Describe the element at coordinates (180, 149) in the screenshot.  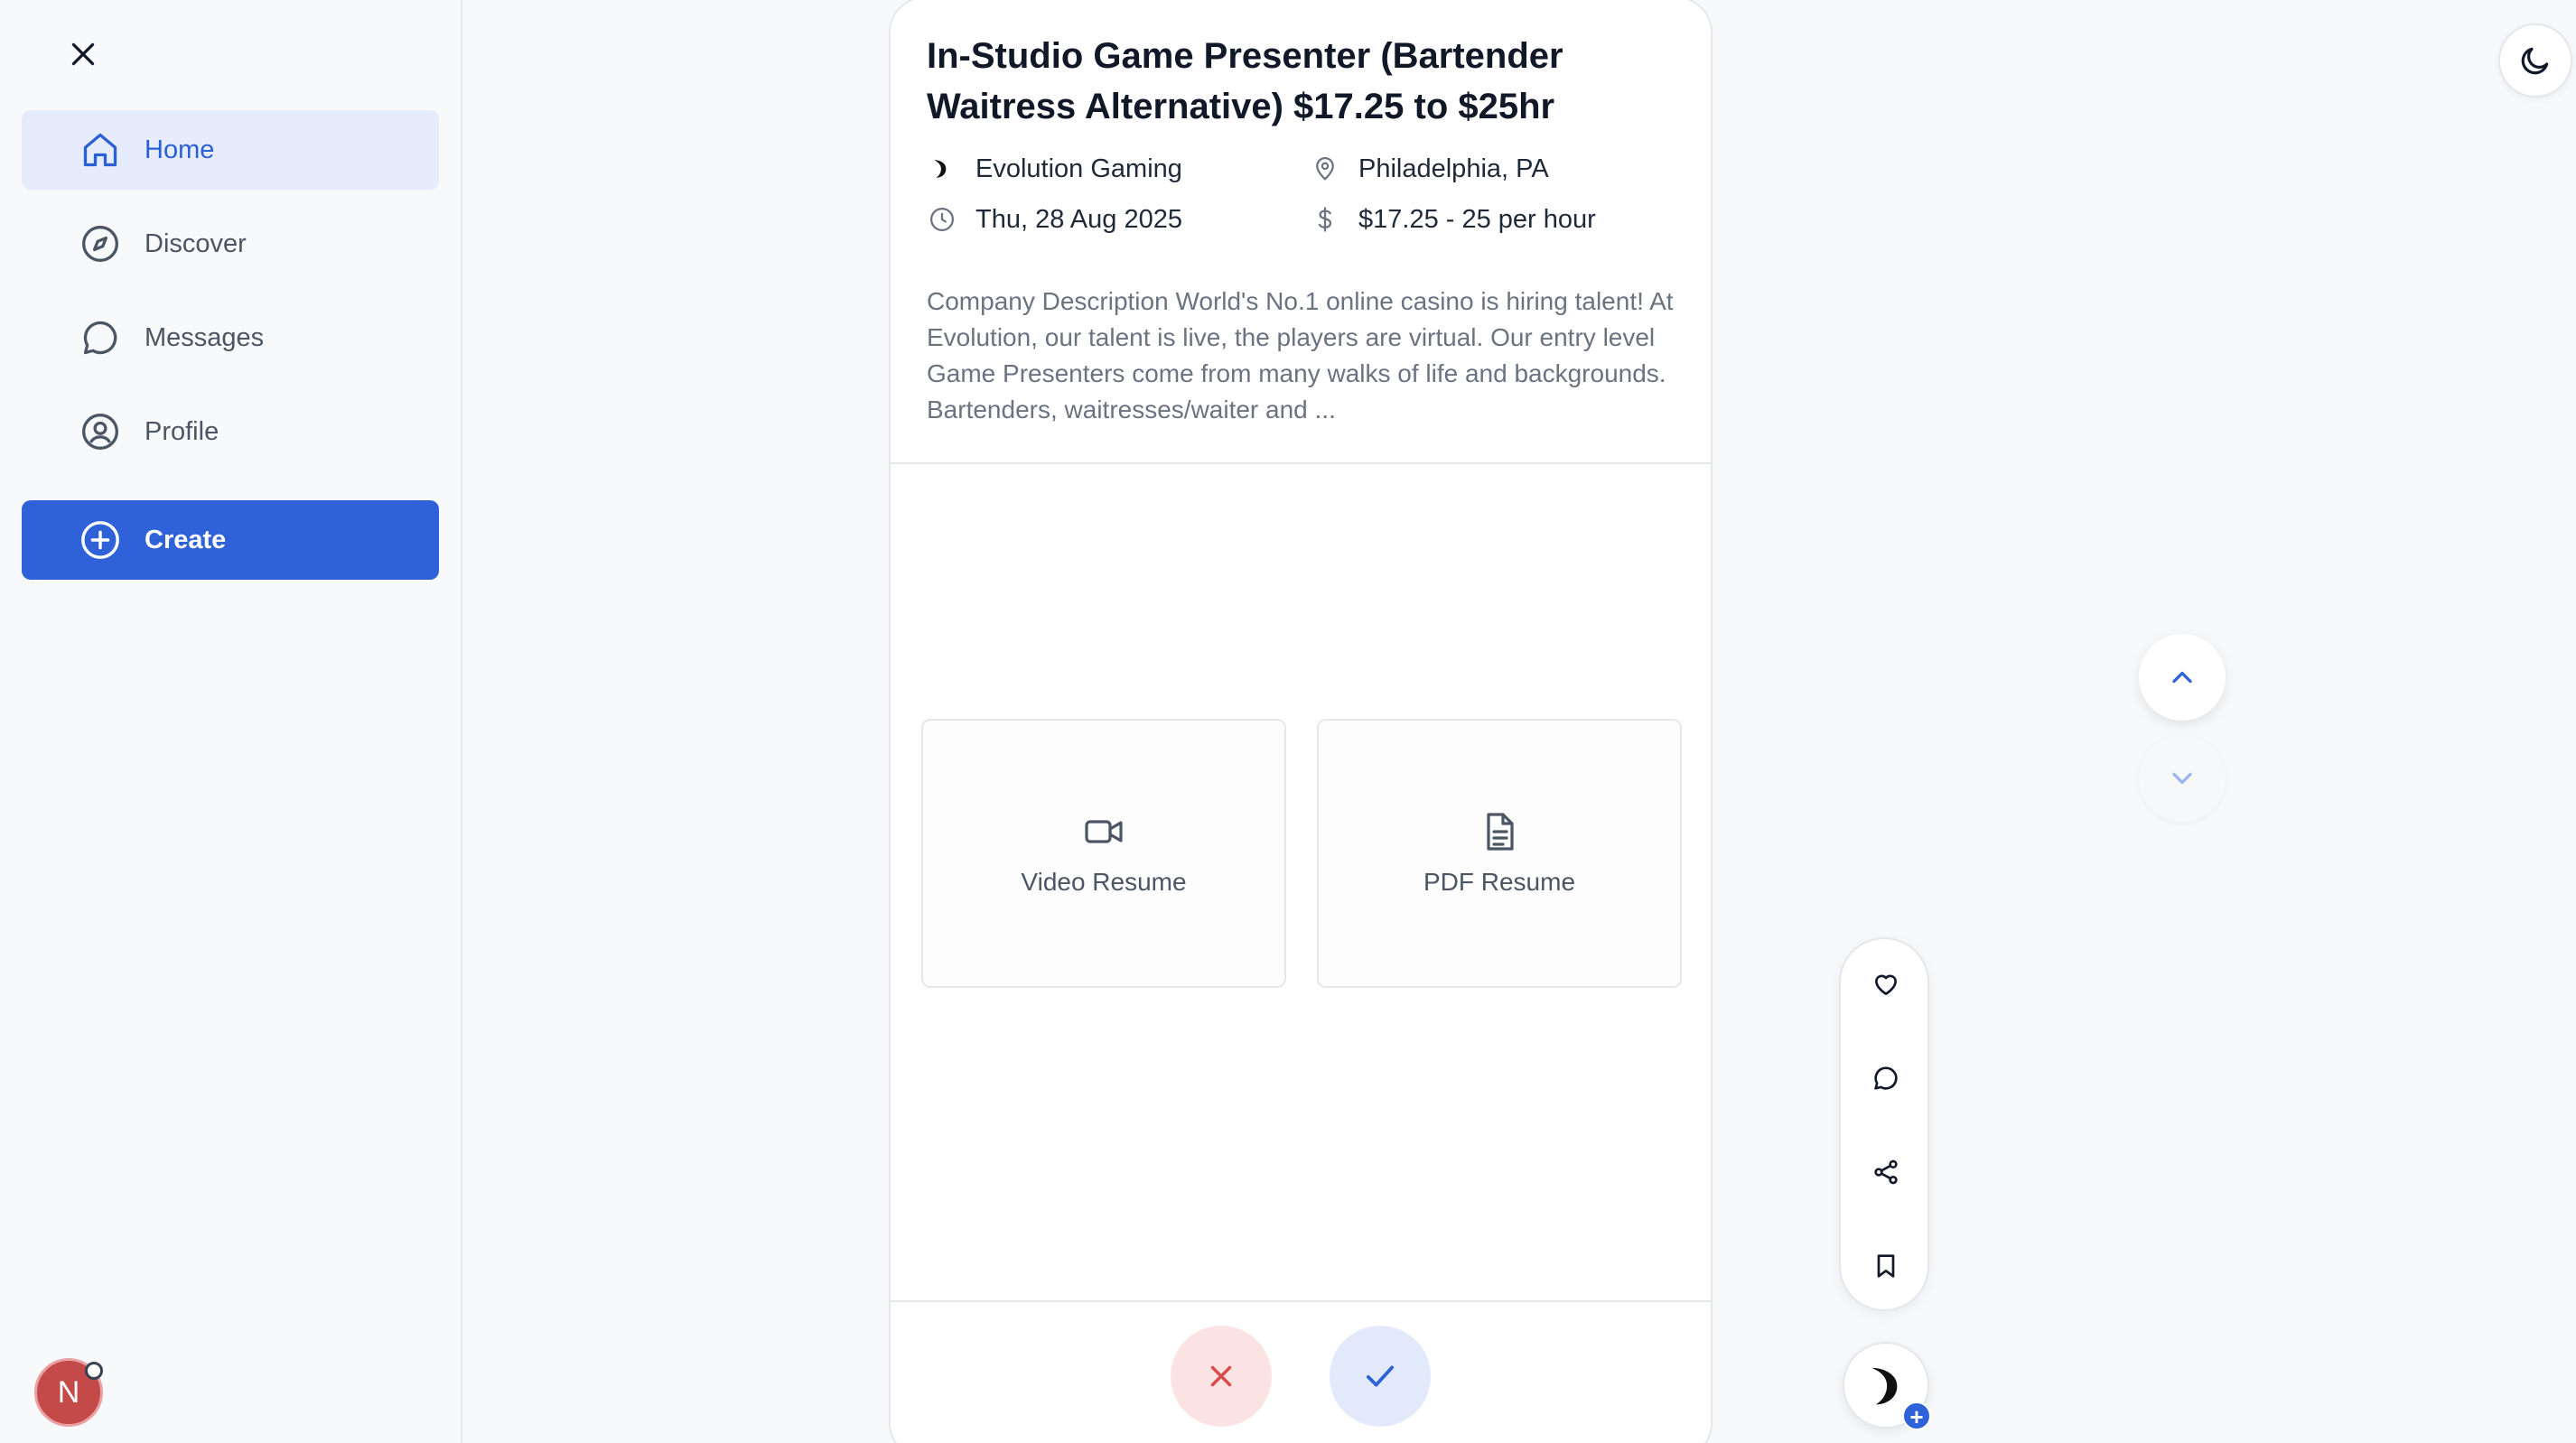
I see `sidebar-item-label: Home` at that location.